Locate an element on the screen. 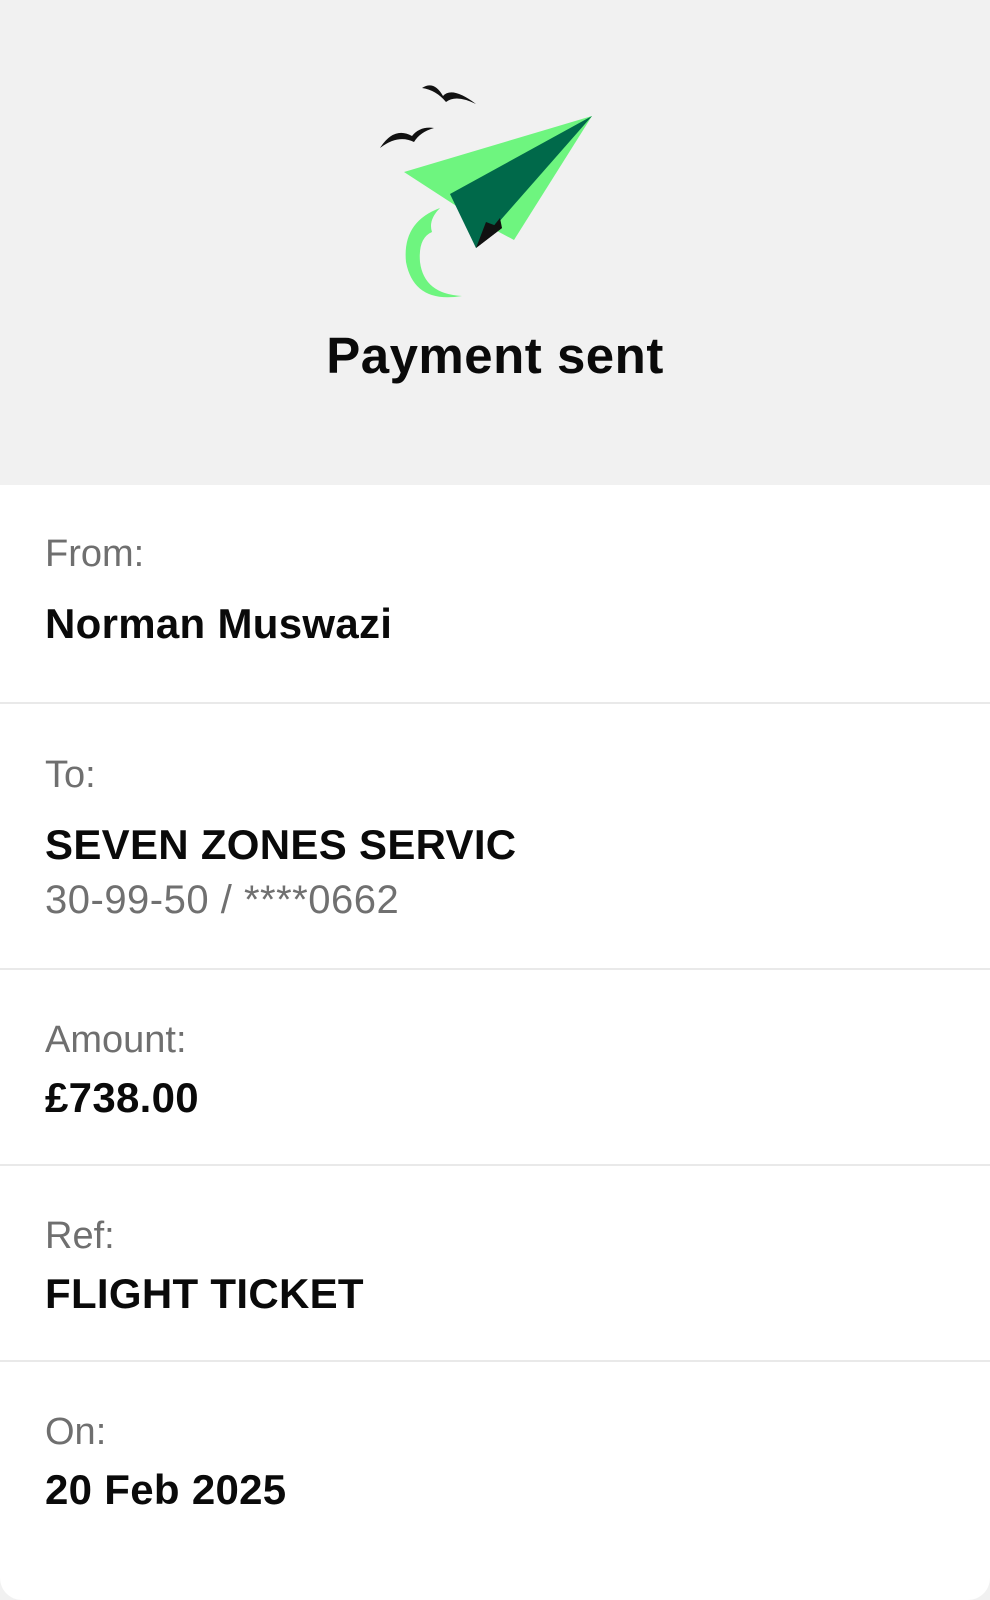 Image resolution: width=990 pixels, height=1600 pixels. ref-value: FLIGHT TICKET is located at coordinates (204, 1293).